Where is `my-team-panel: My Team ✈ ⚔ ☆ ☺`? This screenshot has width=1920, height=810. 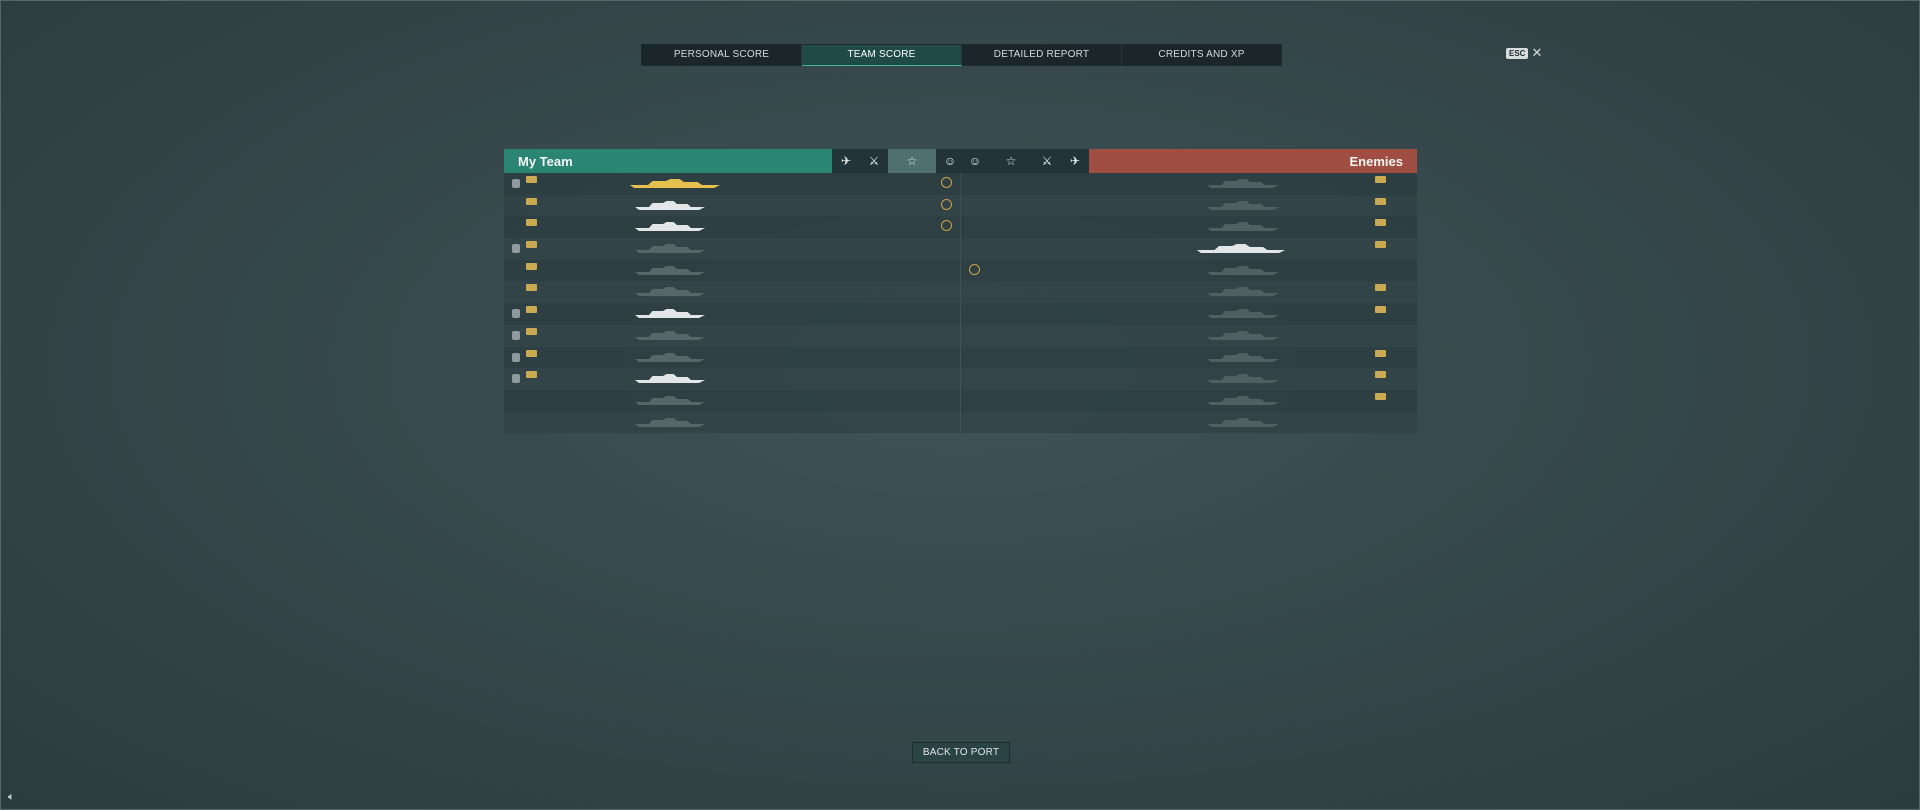 my-team-panel: My Team ✈ ⚔ ☆ ☺ is located at coordinates (734, 291).